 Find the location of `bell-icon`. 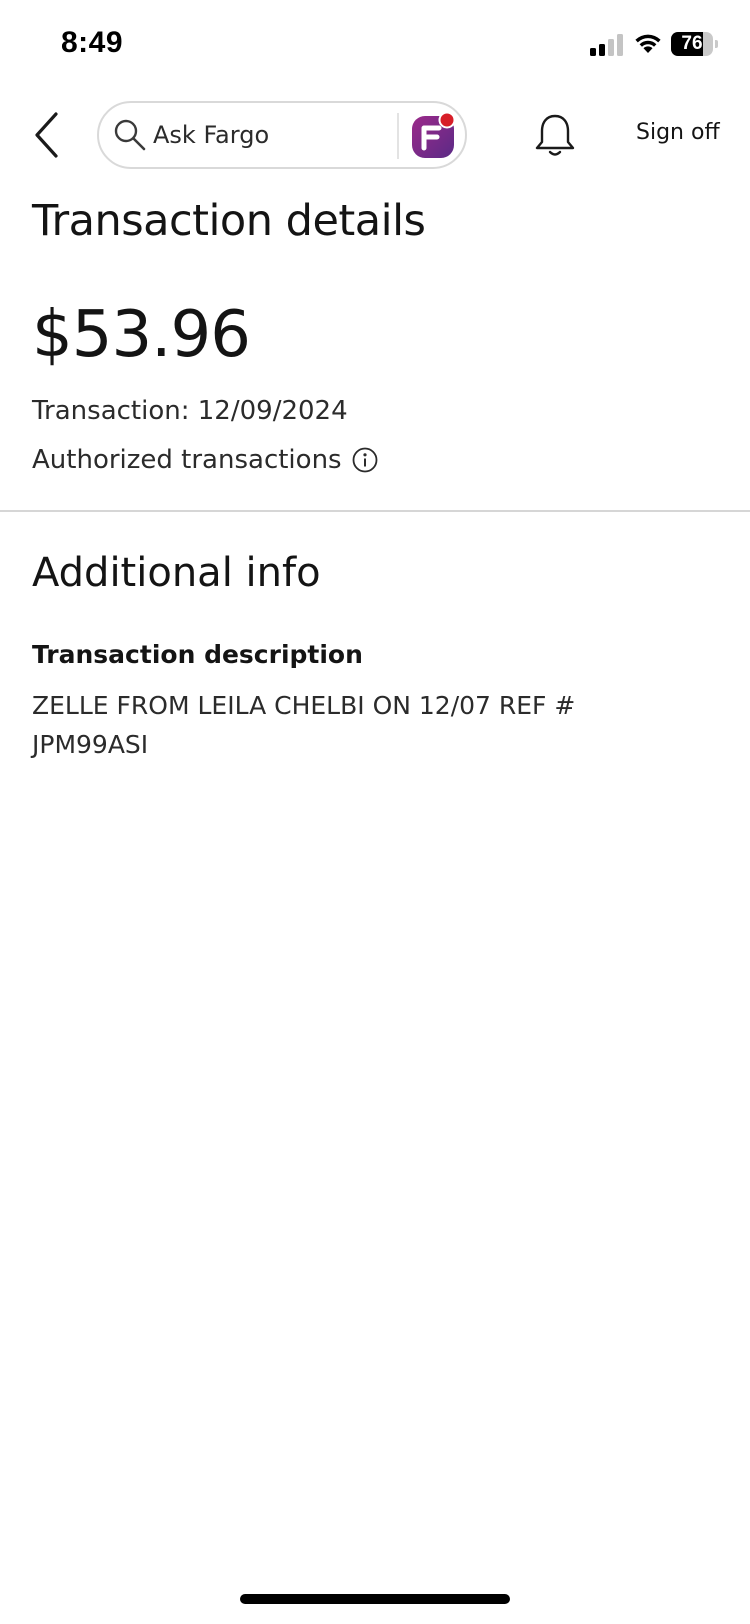

bell-icon is located at coordinates (555, 135).